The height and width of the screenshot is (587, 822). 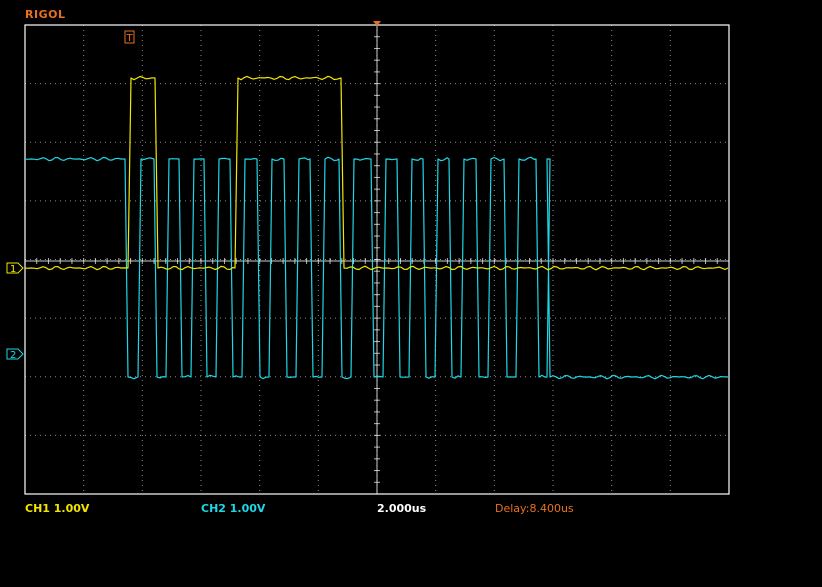 I want to click on delay-readout: Delay:8.400us, so click(x=534, y=508).